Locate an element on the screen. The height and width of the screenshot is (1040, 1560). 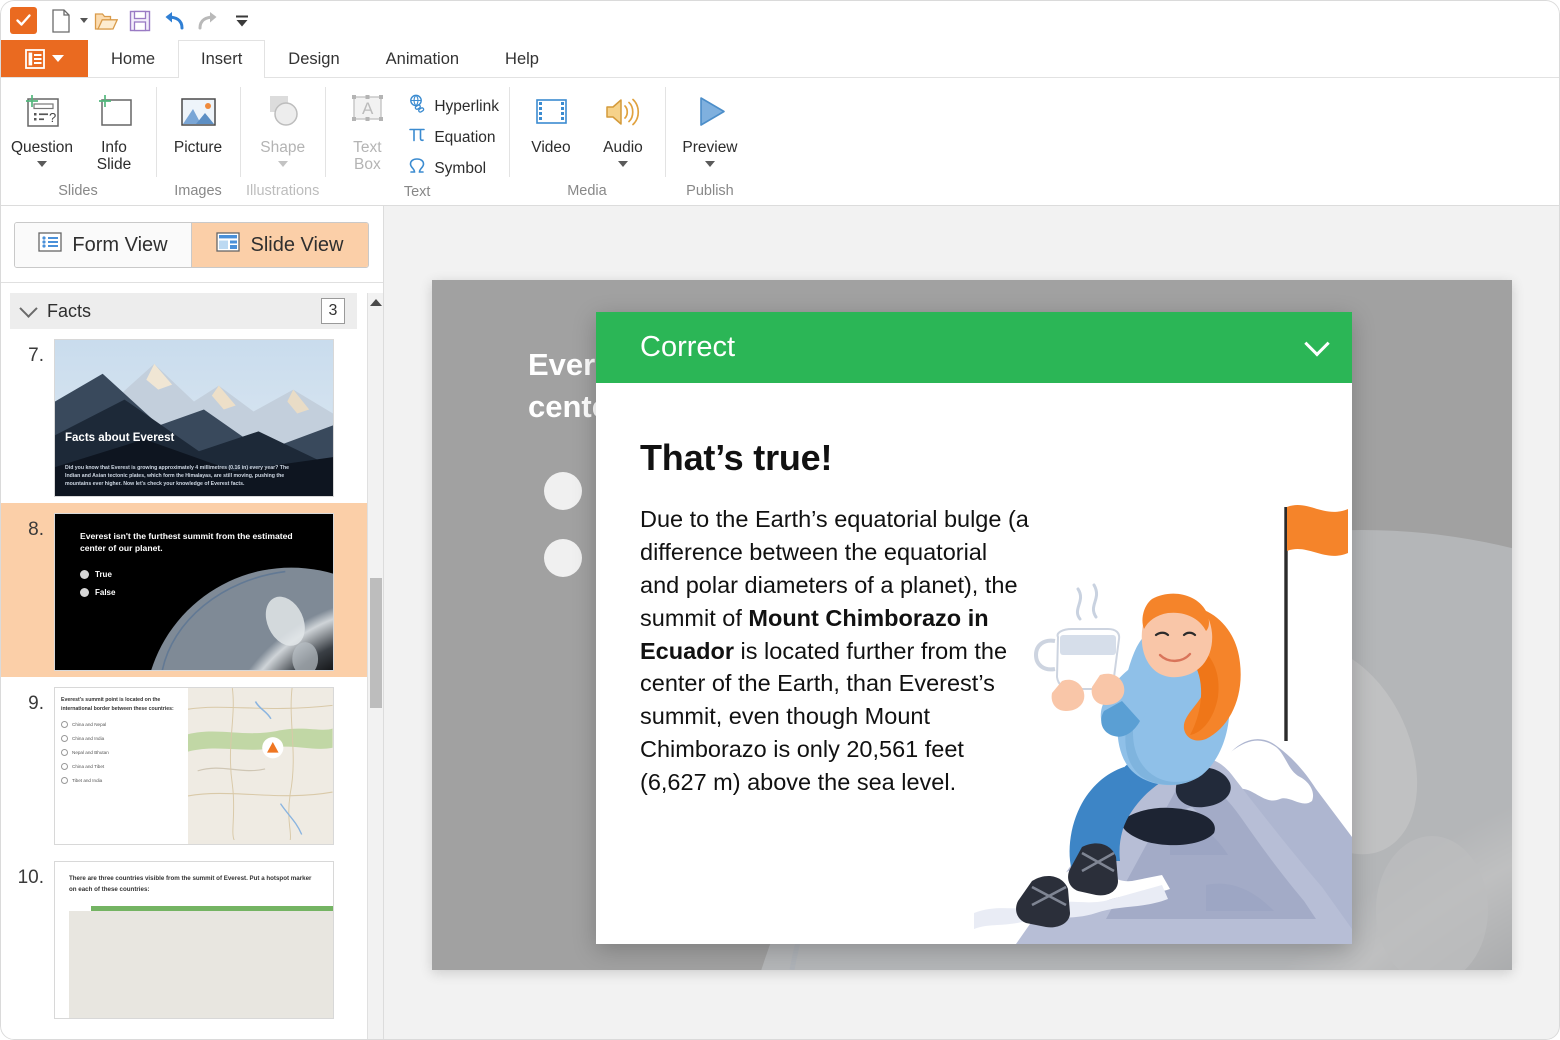
form-view-button: Form View is located at coordinates (103, 245).